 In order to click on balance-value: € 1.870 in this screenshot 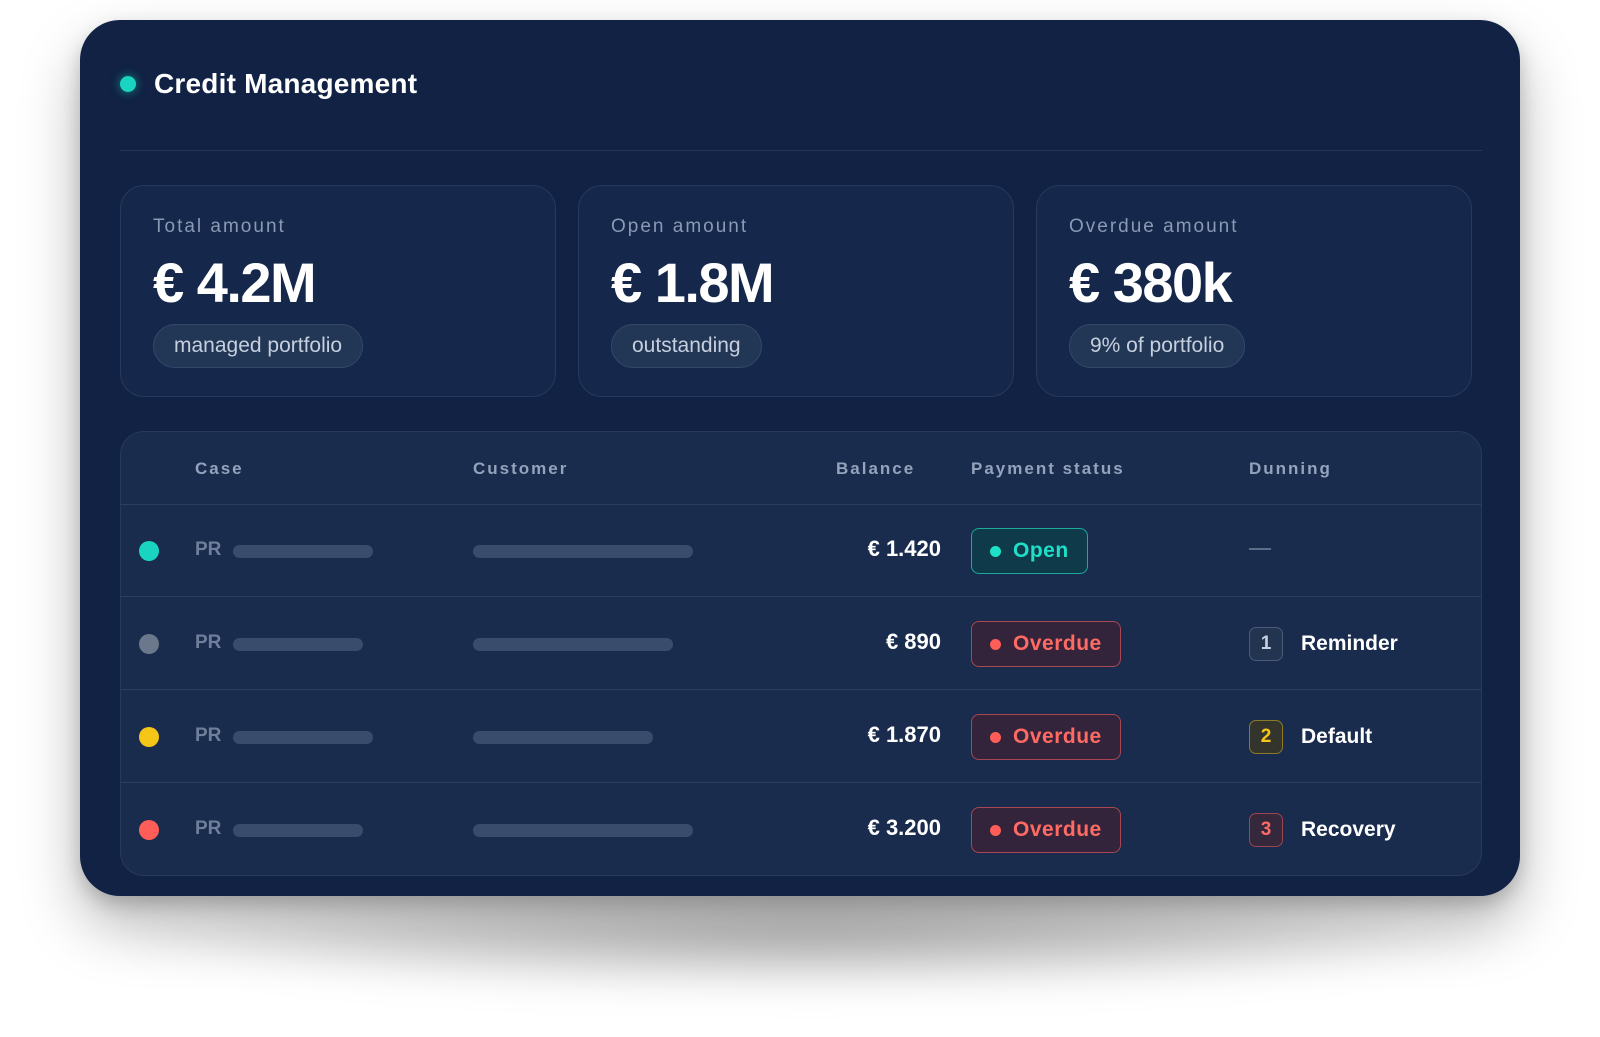, I will do `click(904, 734)`.